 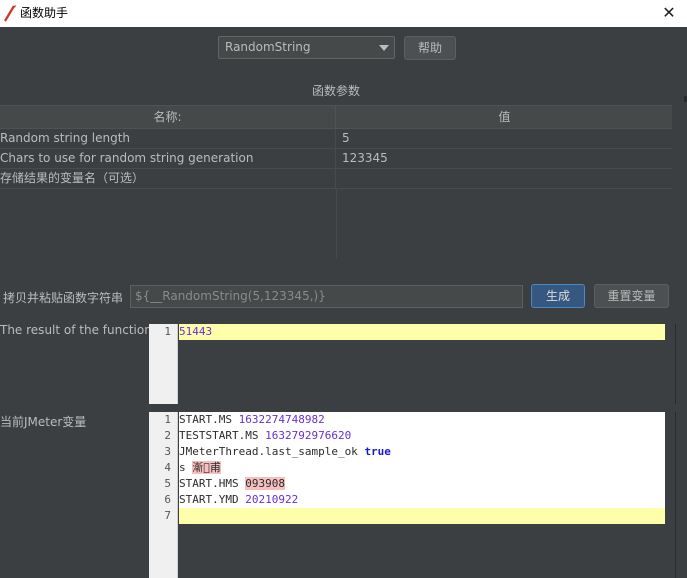 What do you see at coordinates (384, 48) in the screenshot?
I see `chevron-down-icon` at bounding box center [384, 48].